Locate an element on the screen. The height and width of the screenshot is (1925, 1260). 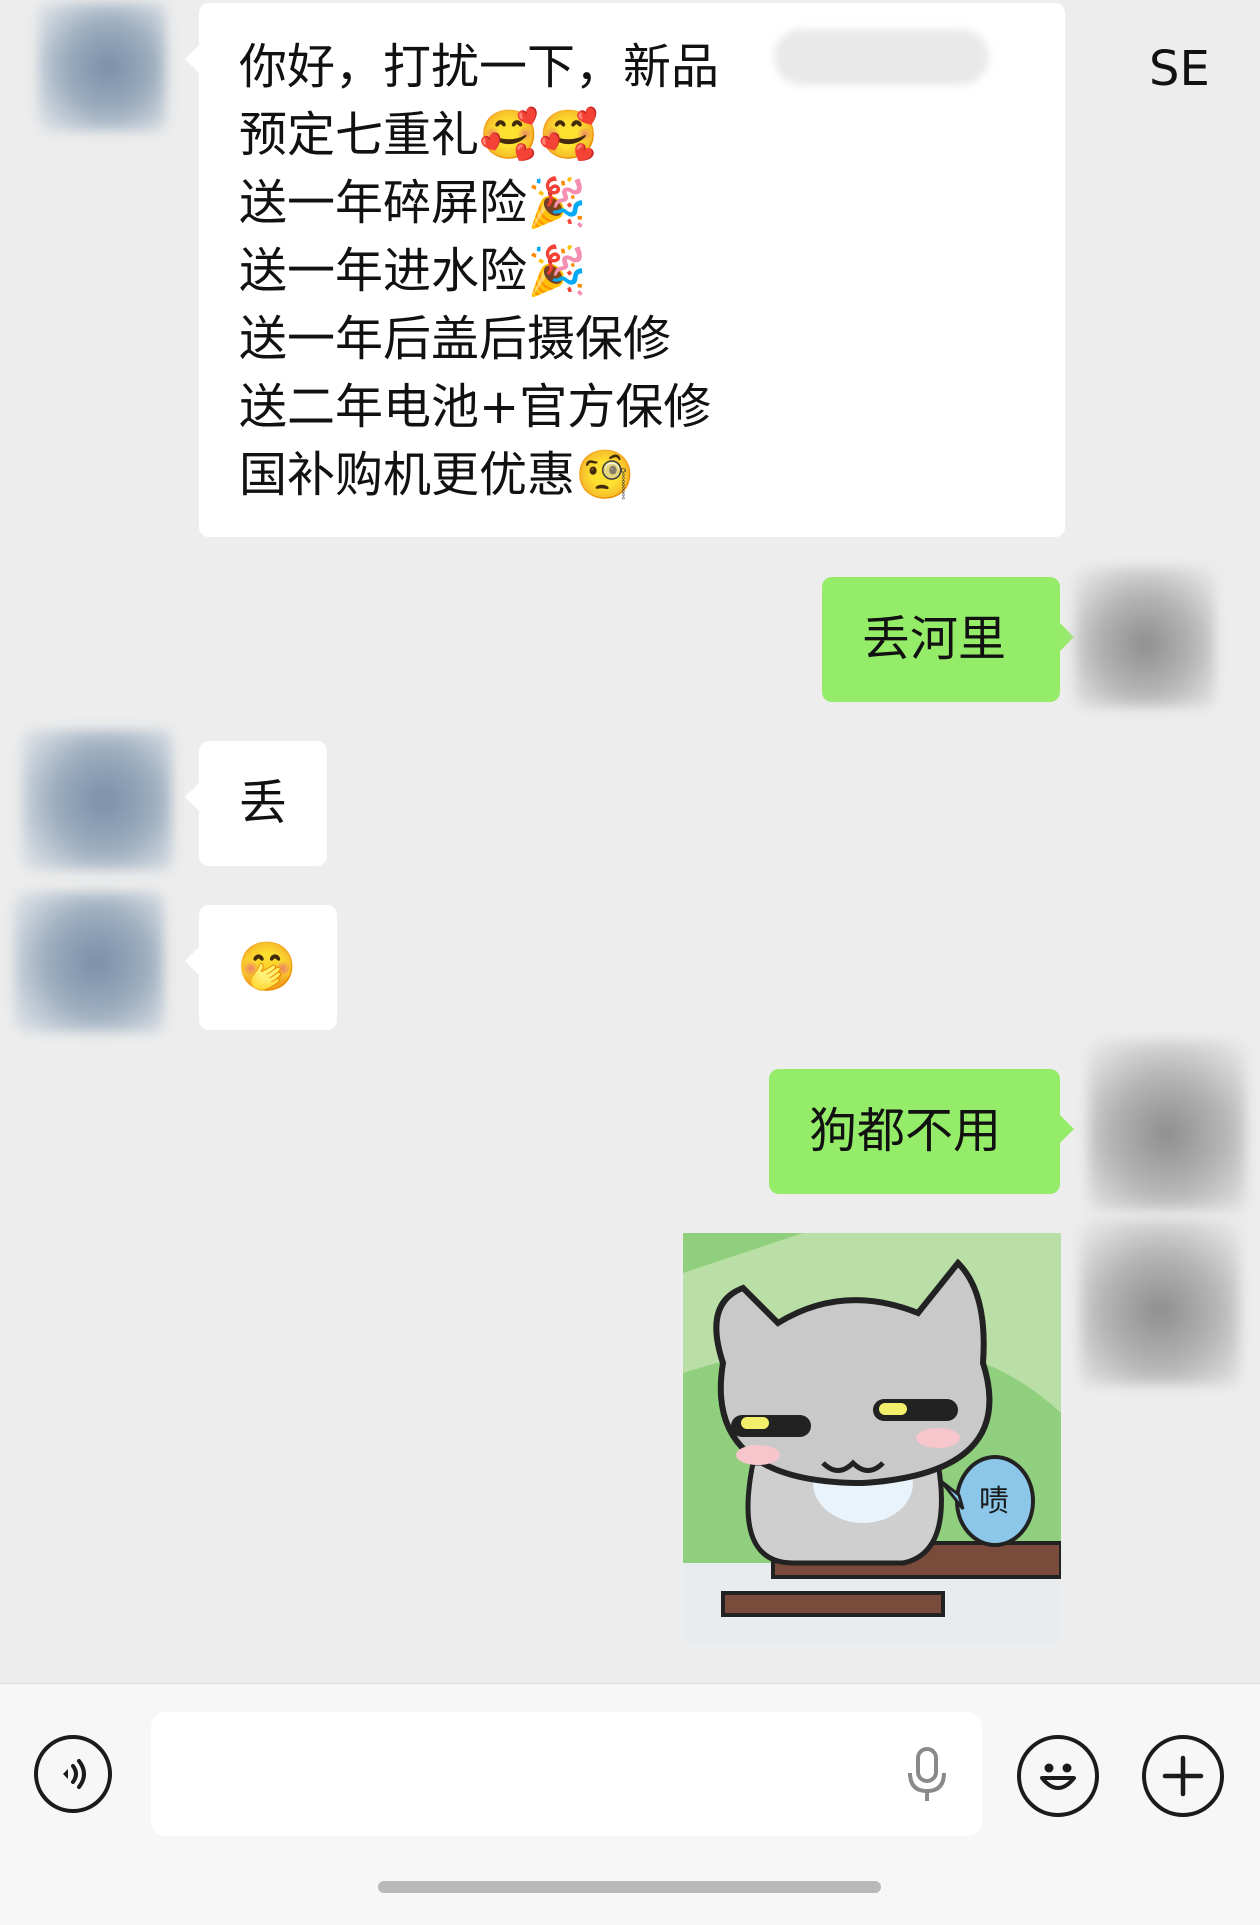
plus-button is located at coordinates (1183, 1776).